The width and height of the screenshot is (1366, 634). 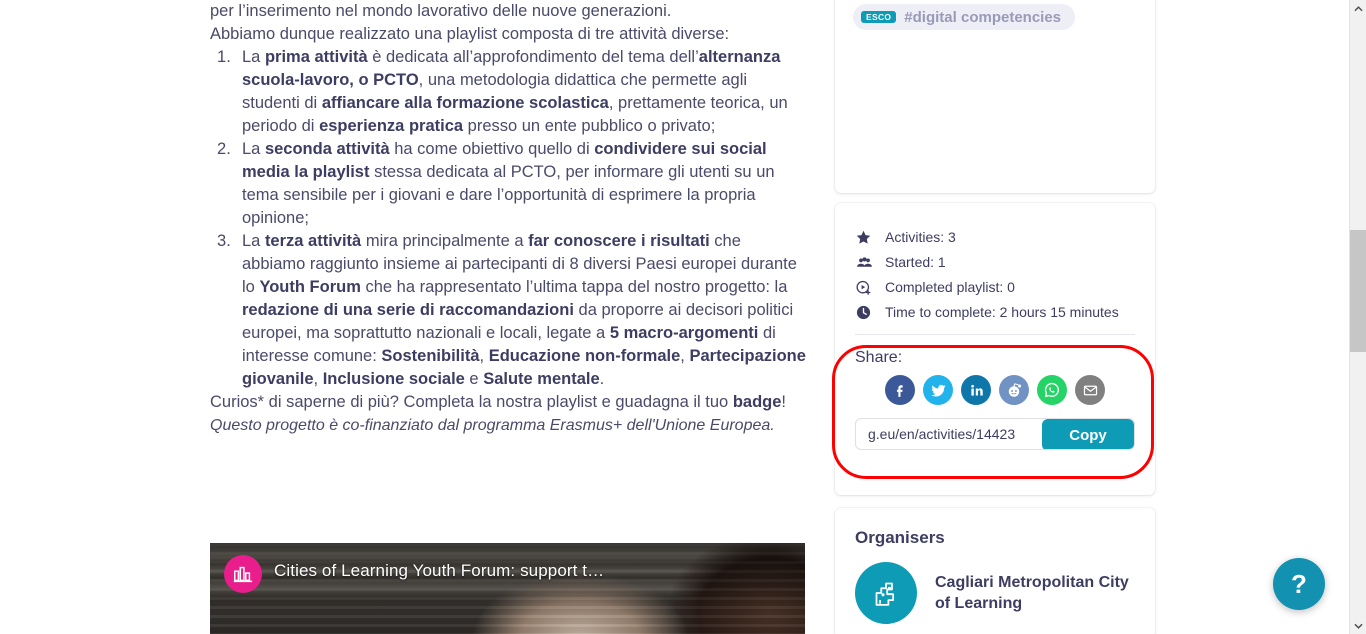 I want to click on esco-tag-4: ESCO #digital competencies, so click(x=964, y=17).